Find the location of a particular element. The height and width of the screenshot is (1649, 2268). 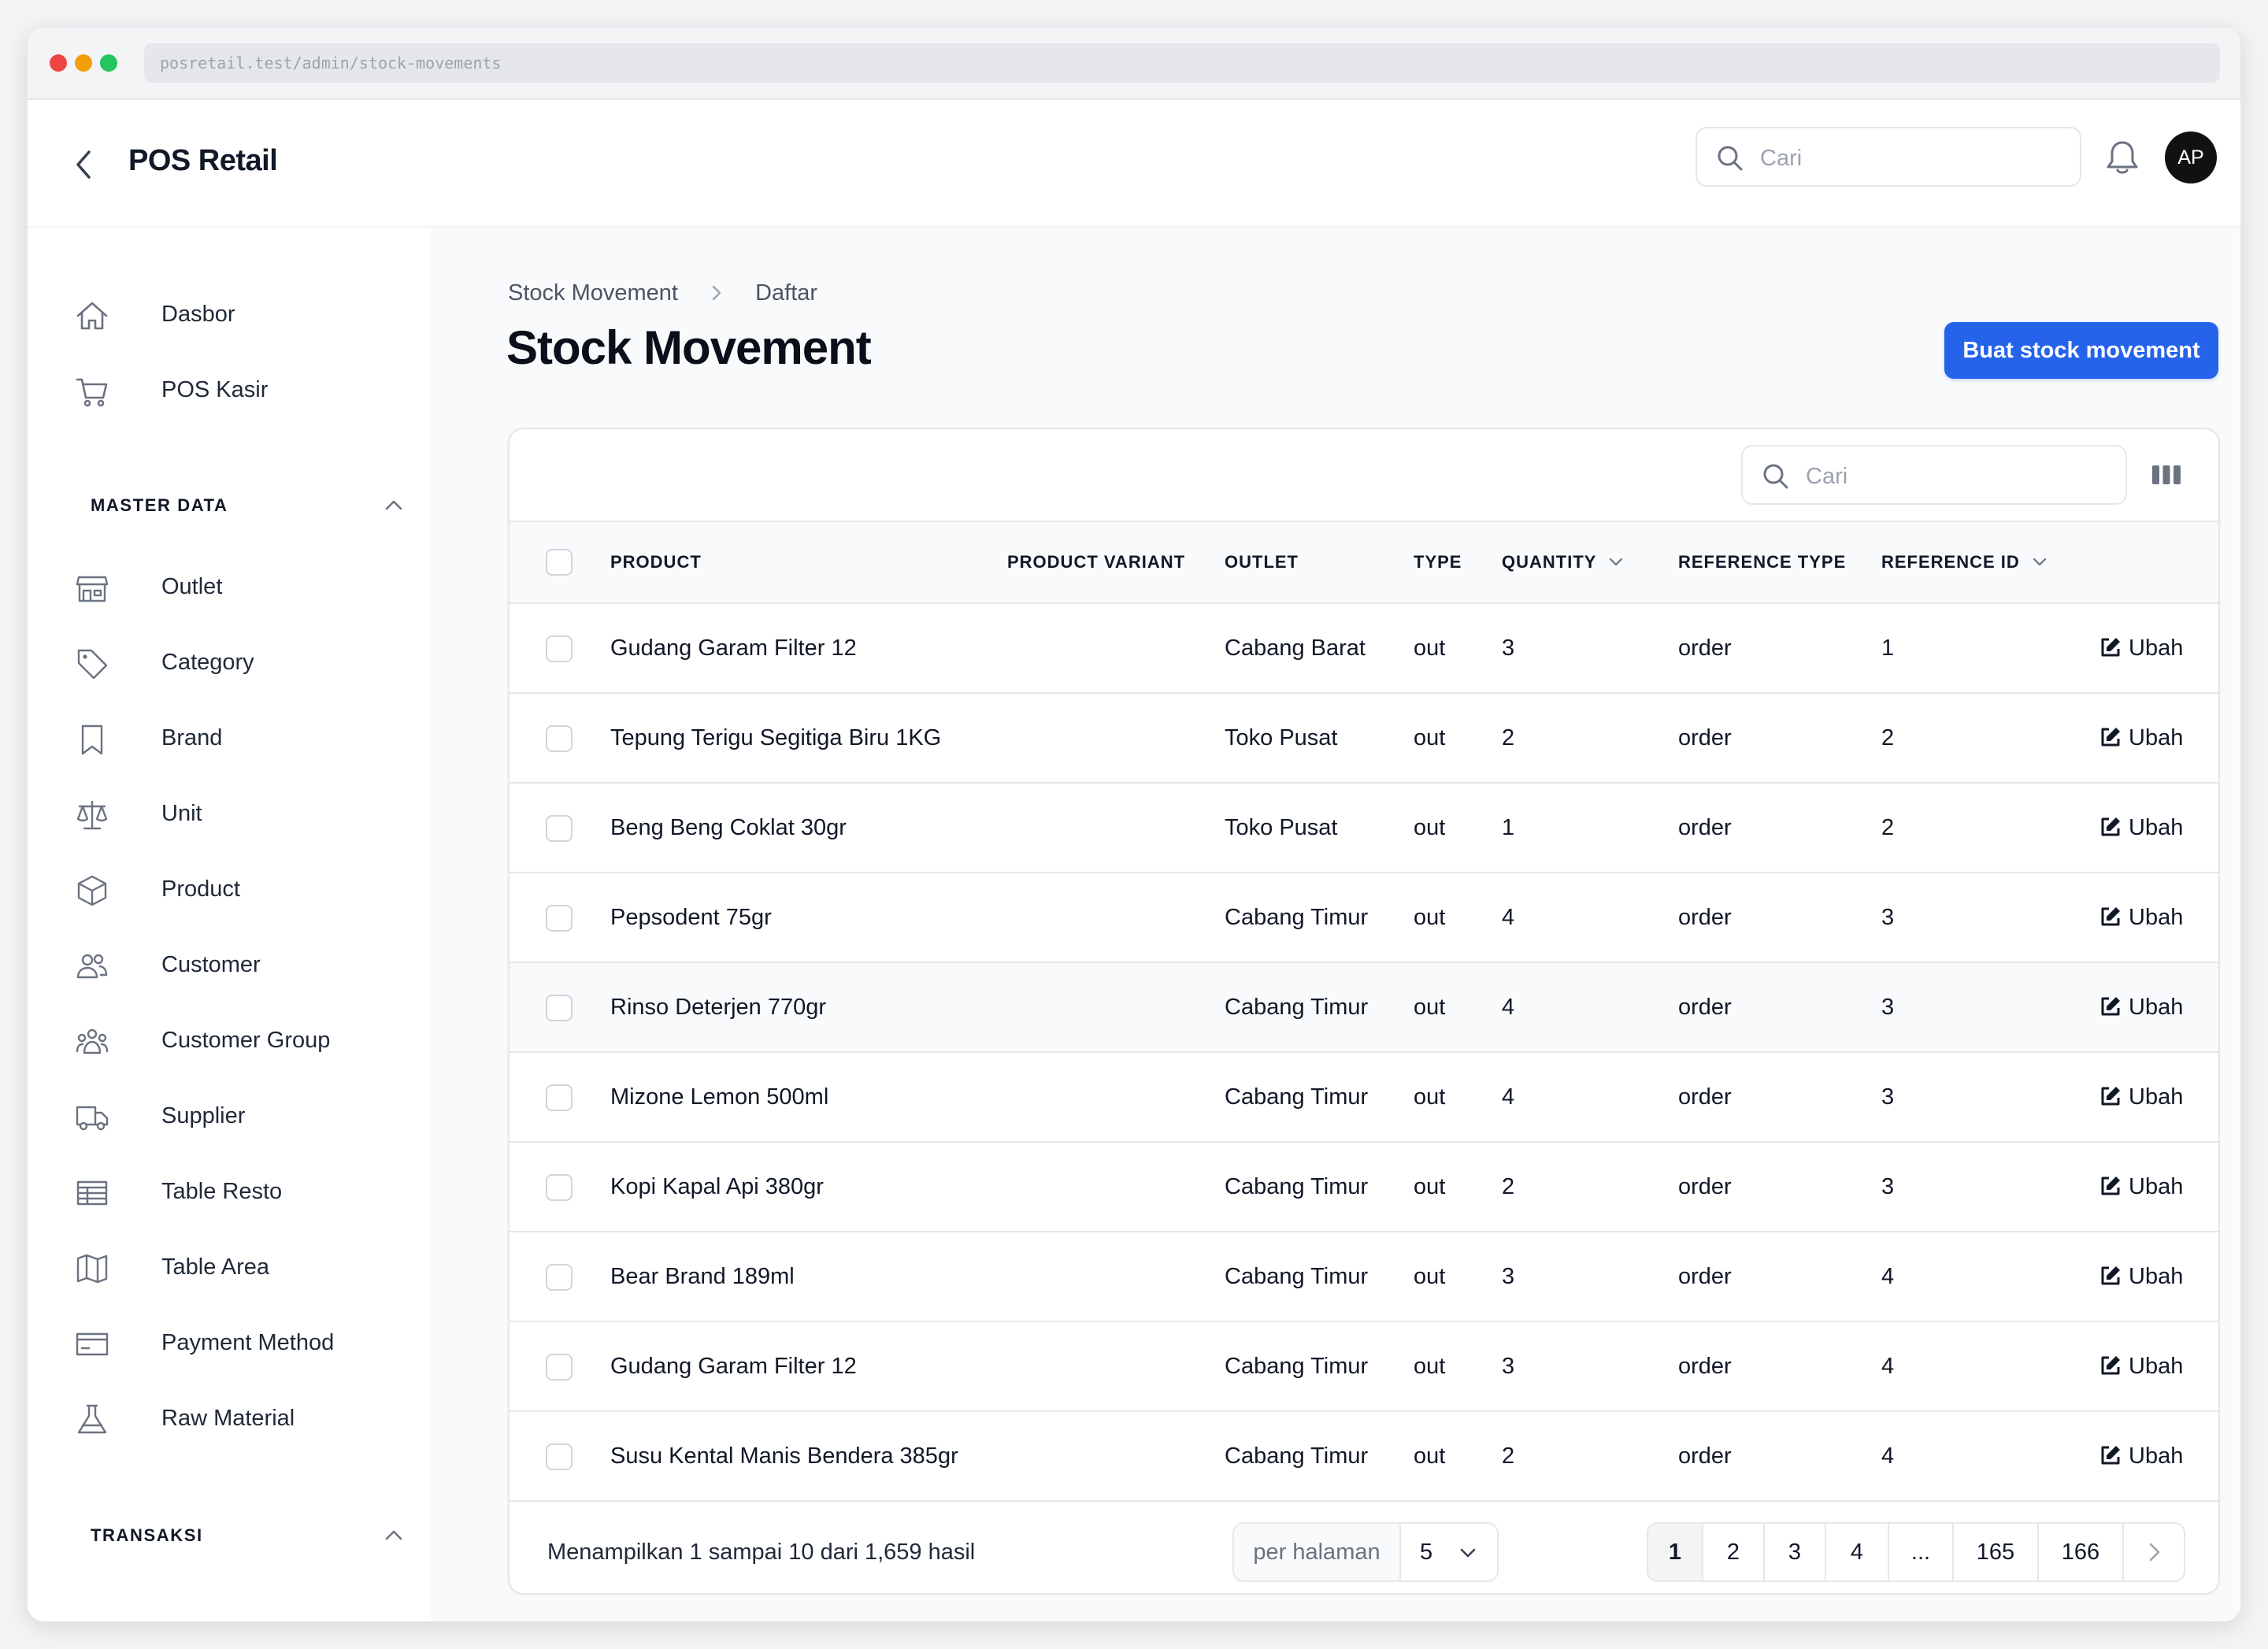

cell-product: Pepsodent 75gr is located at coordinates (691, 917).